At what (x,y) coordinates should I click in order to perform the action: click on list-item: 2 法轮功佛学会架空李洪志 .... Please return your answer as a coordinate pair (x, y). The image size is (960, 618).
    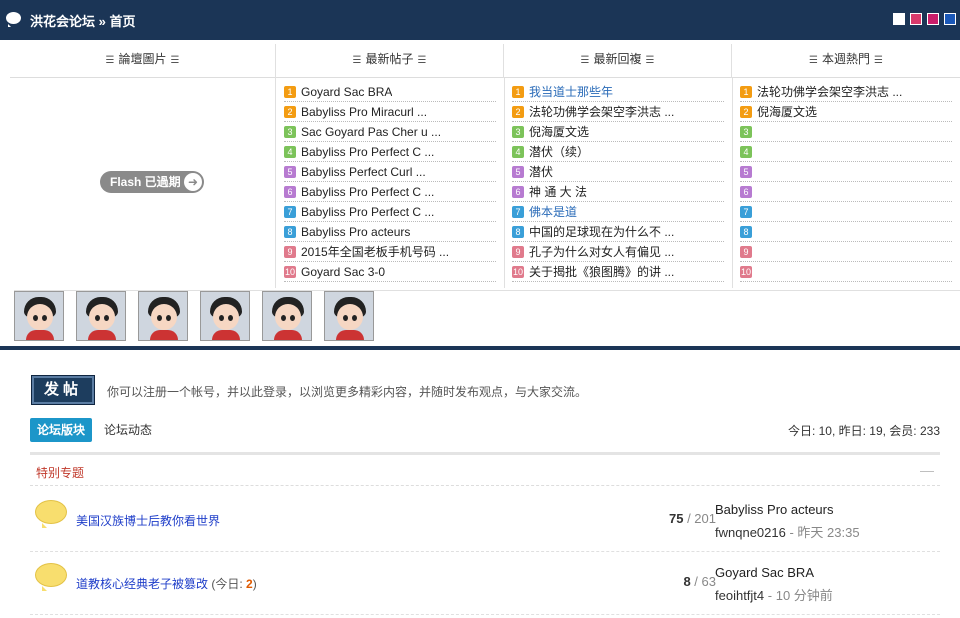
    Looking at the image, I should click on (618, 112).